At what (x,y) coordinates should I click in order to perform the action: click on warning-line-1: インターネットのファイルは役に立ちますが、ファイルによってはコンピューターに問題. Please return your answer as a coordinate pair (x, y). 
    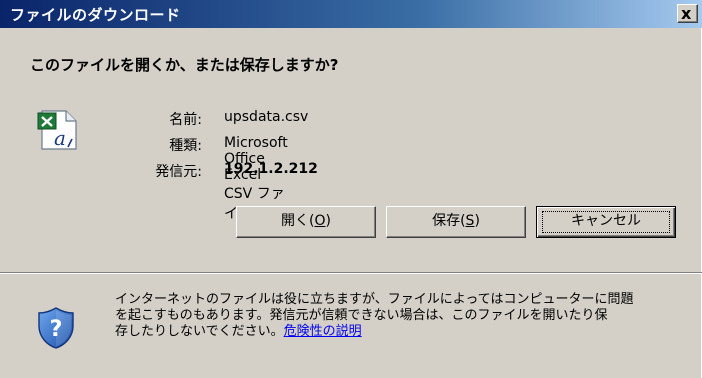
    Looking at the image, I should click on (374, 299).